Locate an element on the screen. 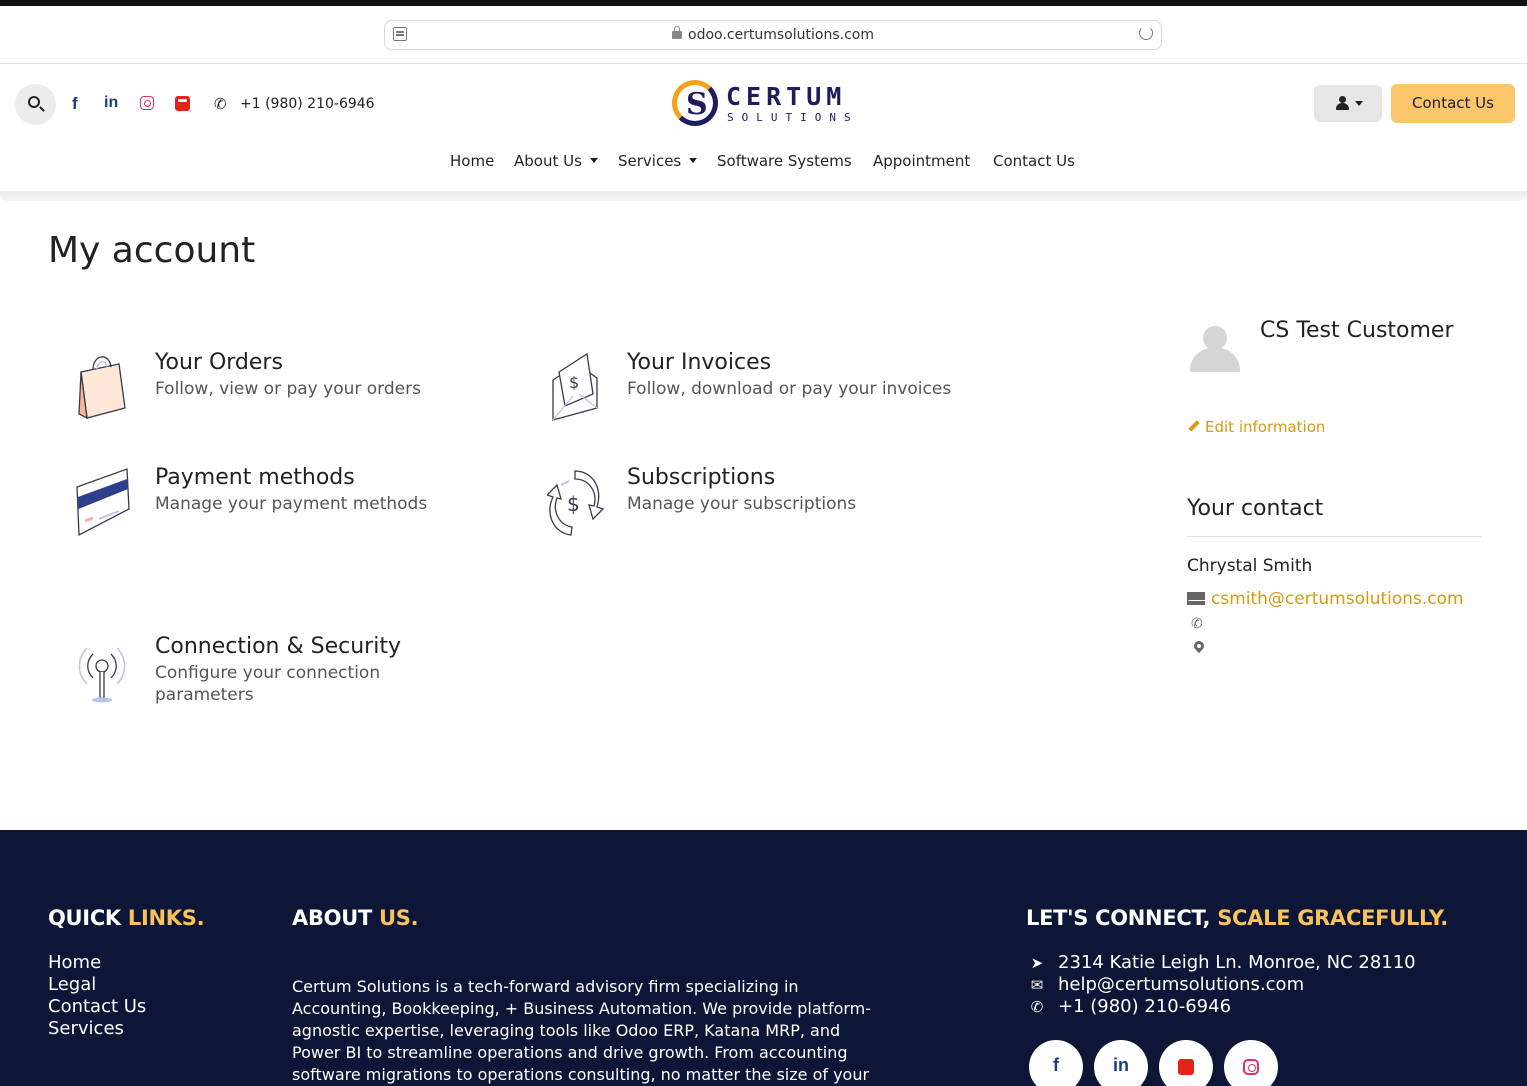  edit-label: Edit information is located at coordinates (1265, 427).